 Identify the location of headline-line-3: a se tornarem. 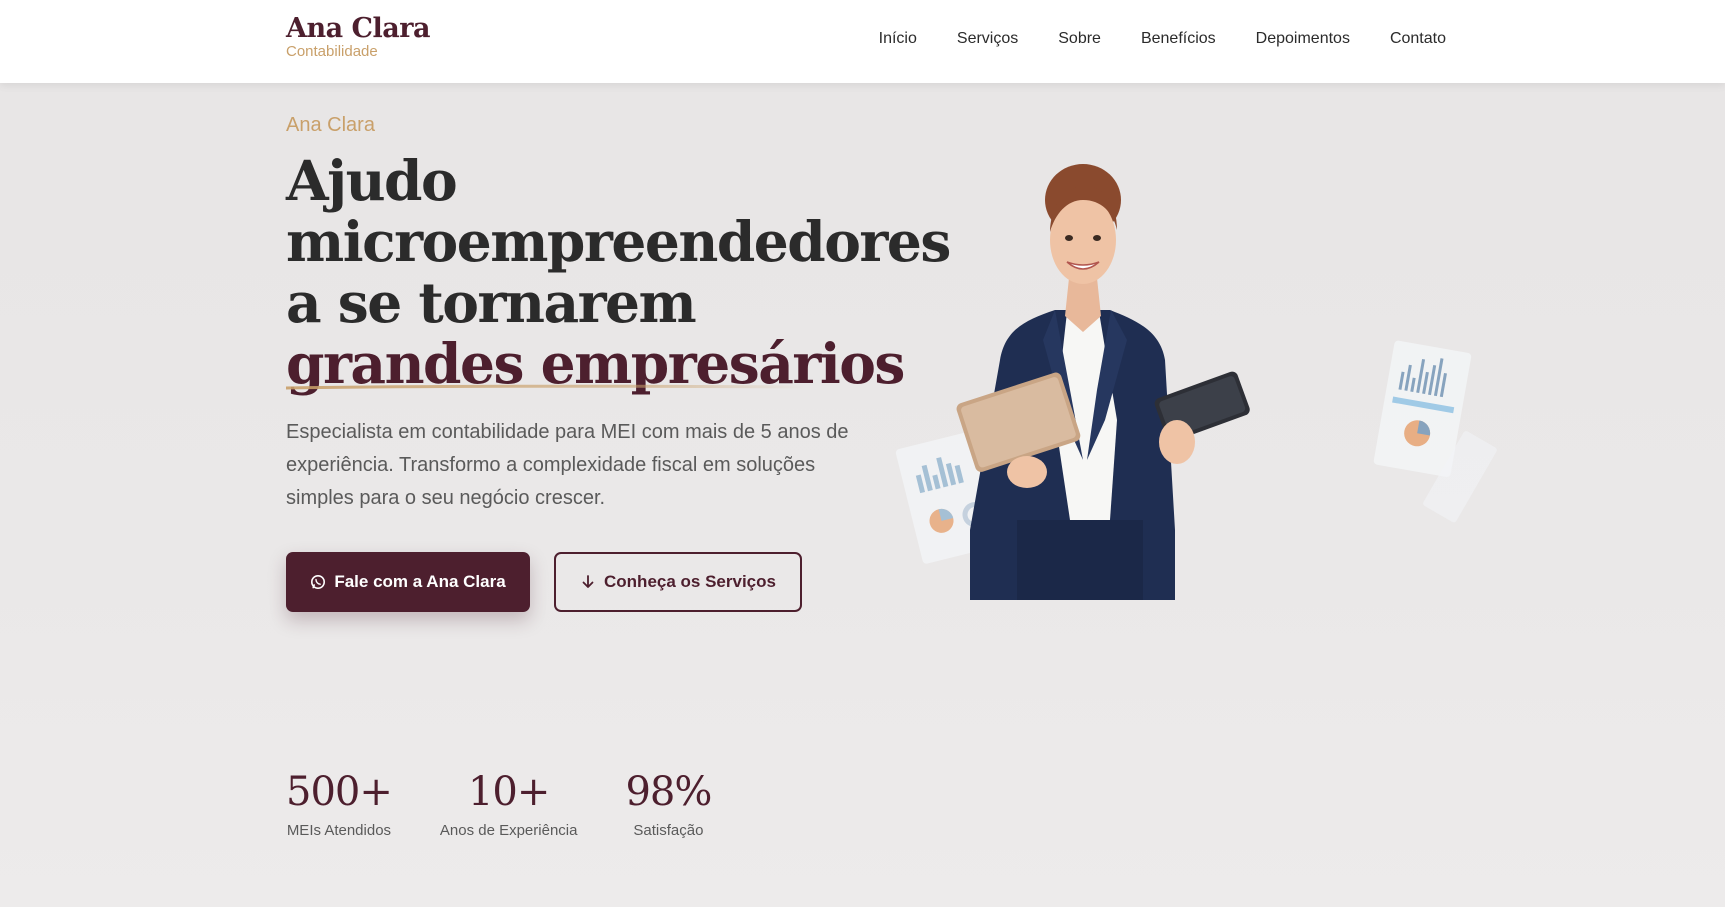
(491, 302).